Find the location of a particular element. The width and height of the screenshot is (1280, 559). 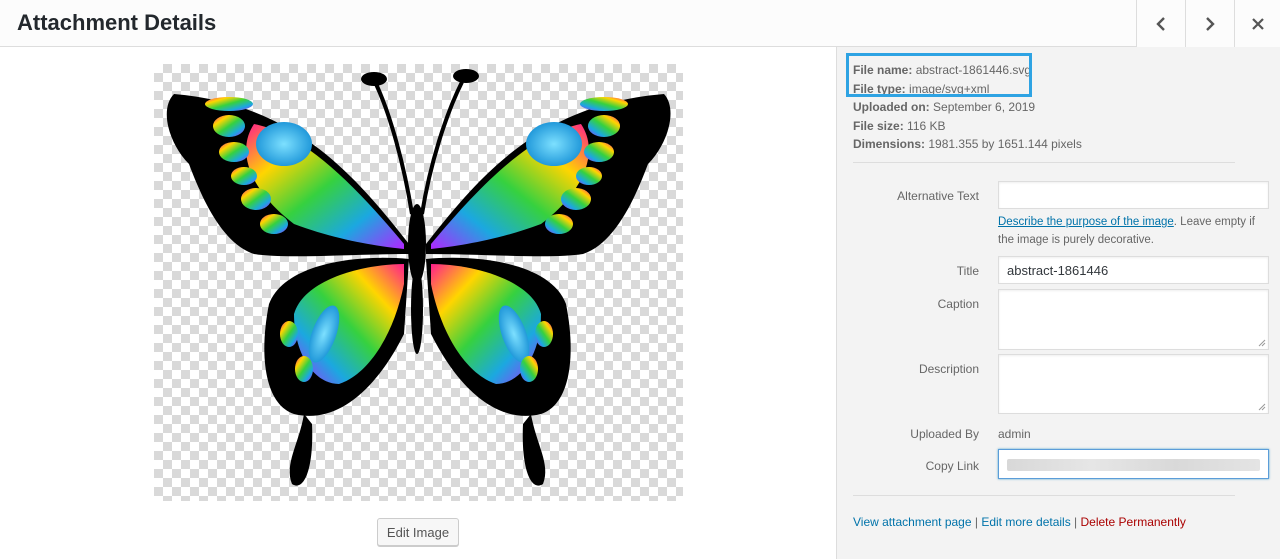

dimensions-row: Dimensions: 1981.355 by 1651.144 pixels is located at coordinates (967, 144).